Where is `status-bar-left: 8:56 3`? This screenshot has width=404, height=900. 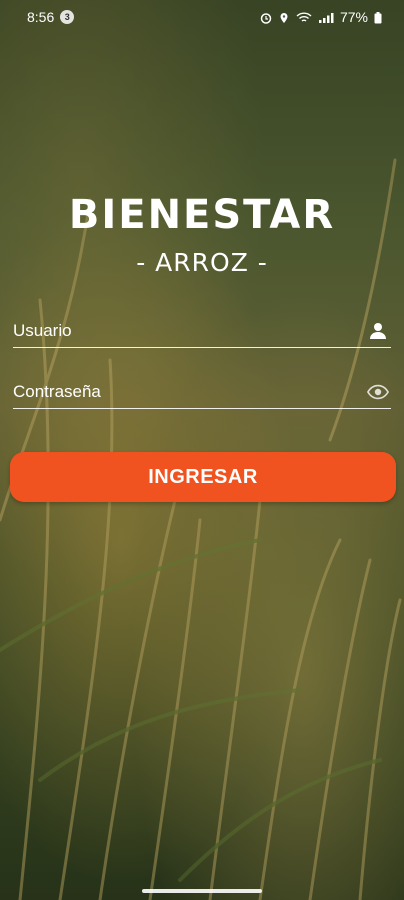
status-bar-left: 8:56 3 is located at coordinates (51, 17).